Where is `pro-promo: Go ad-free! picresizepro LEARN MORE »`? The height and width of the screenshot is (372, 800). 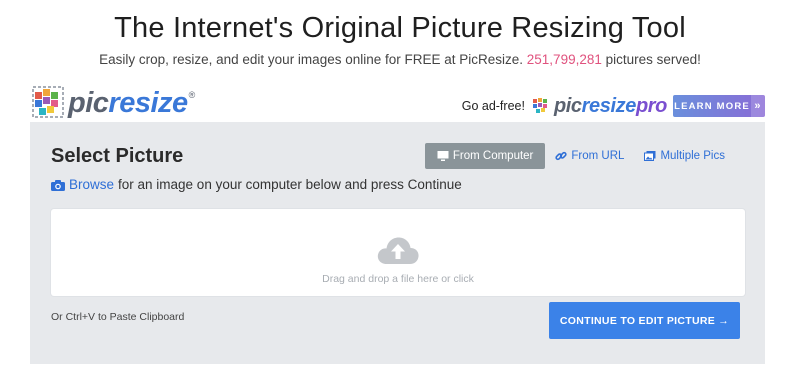
pro-promo: Go ad-free! picresizepro LEARN MORE » is located at coordinates (613, 106).